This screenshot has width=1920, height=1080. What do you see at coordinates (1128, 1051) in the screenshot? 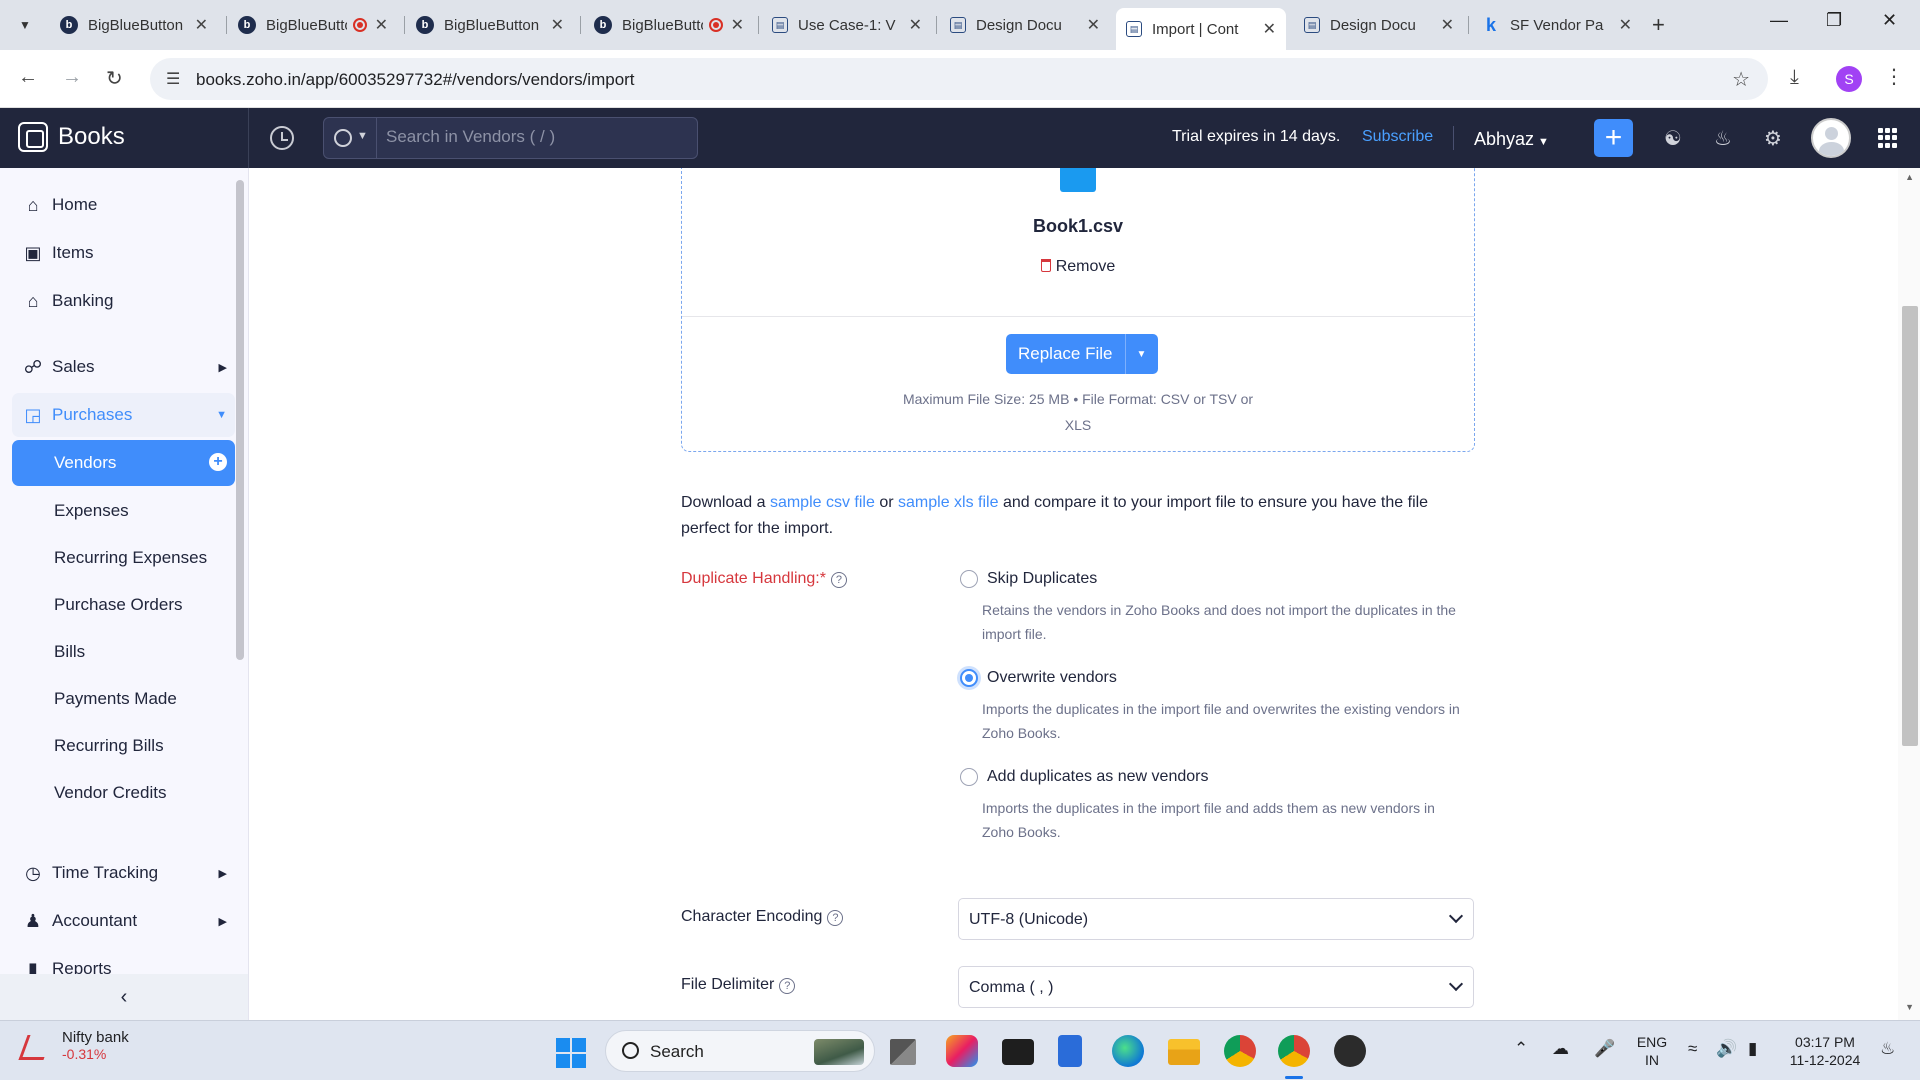
I see `edge-browser-icon` at bounding box center [1128, 1051].